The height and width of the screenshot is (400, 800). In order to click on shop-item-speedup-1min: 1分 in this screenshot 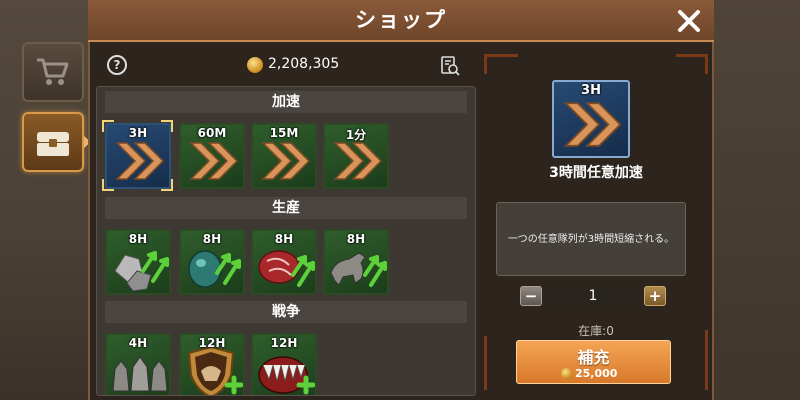, I will do `click(356, 156)`.